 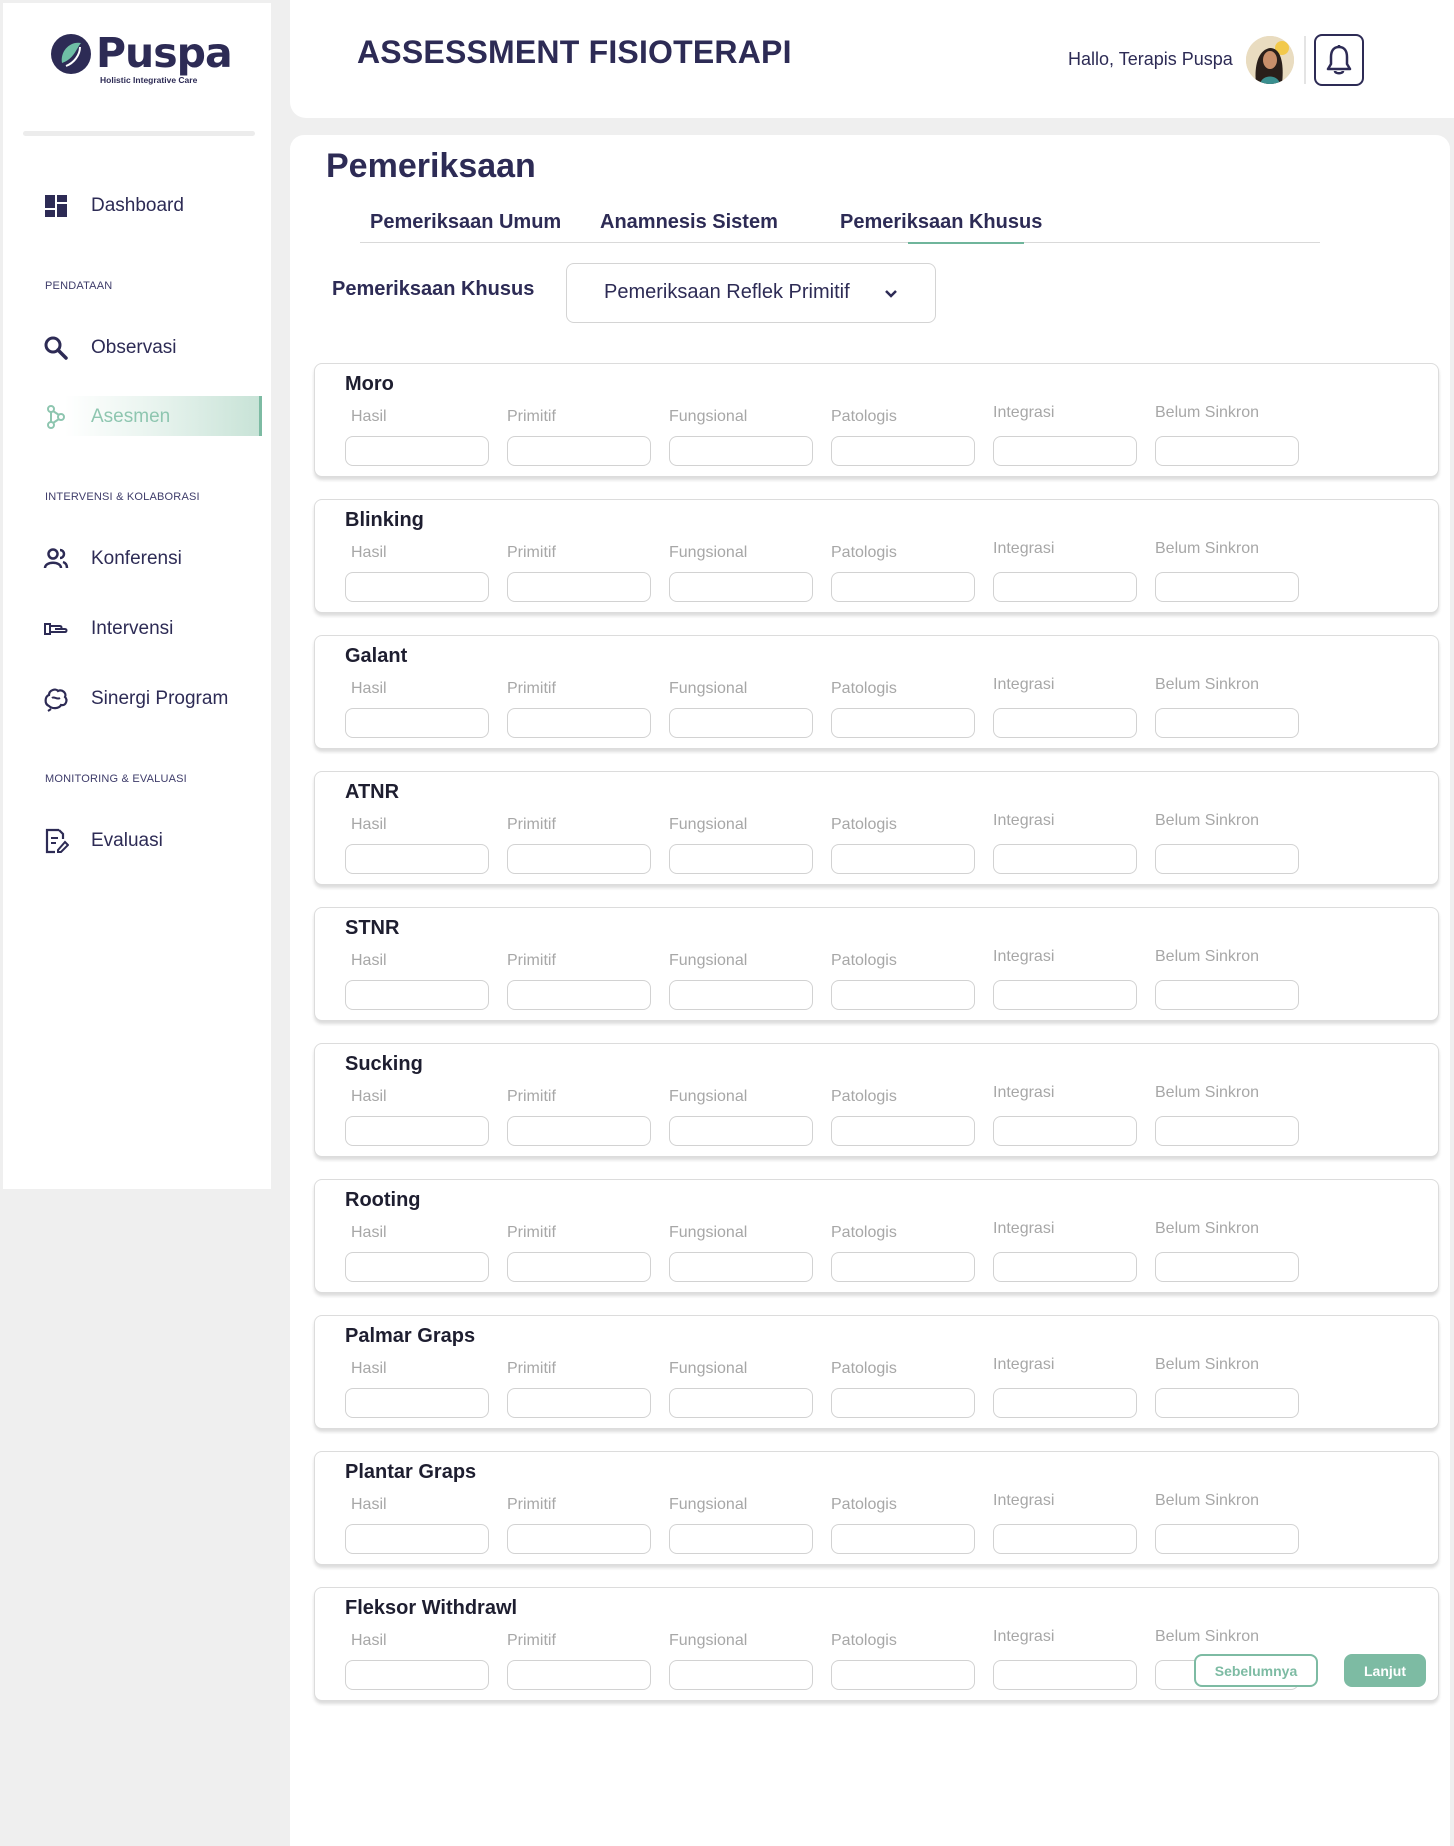 I want to click on sidebar-item-label: Konferensi, so click(x=136, y=558).